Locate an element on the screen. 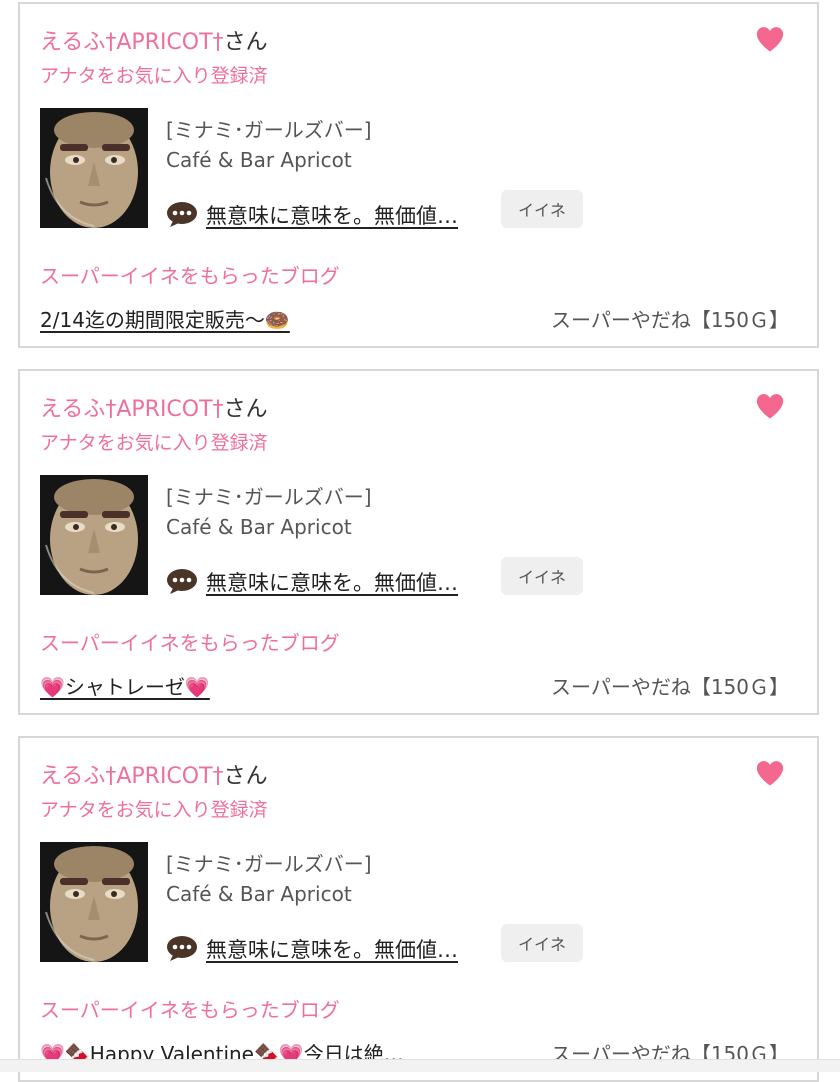 The width and height of the screenshot is (840, 1082). bottom-toolbar is located at coordinates (420, 1065).